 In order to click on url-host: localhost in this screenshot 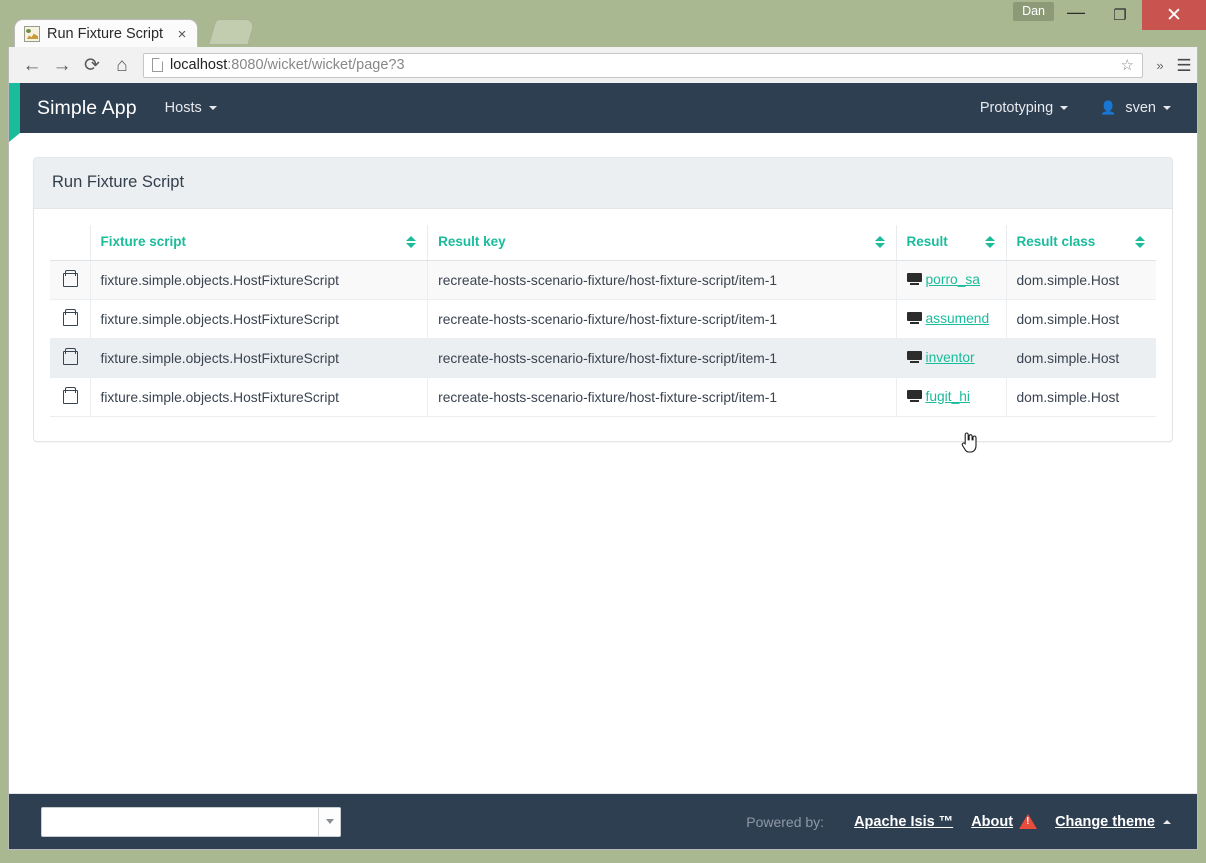, I will do `click(199, 65)`.